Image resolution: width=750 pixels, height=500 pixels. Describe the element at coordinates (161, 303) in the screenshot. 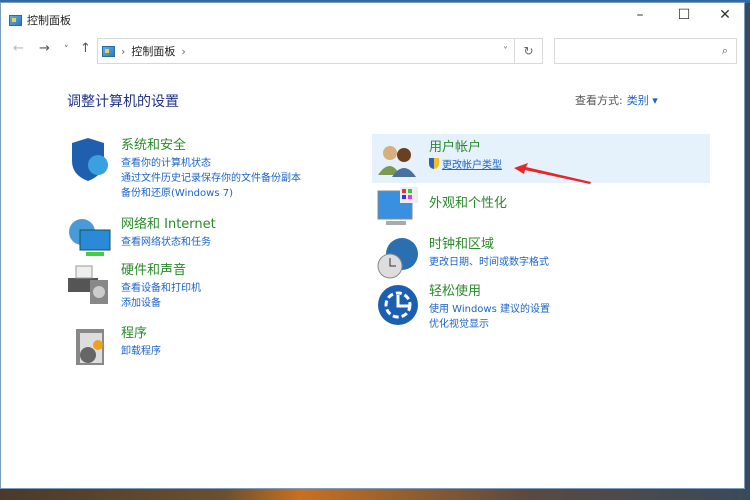

I see `link: 添加设备` at that location.